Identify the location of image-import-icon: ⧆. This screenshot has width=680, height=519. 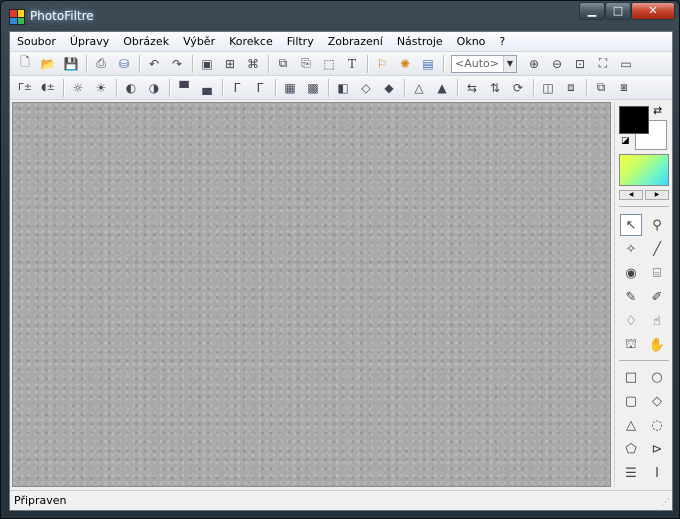
(624, 88).